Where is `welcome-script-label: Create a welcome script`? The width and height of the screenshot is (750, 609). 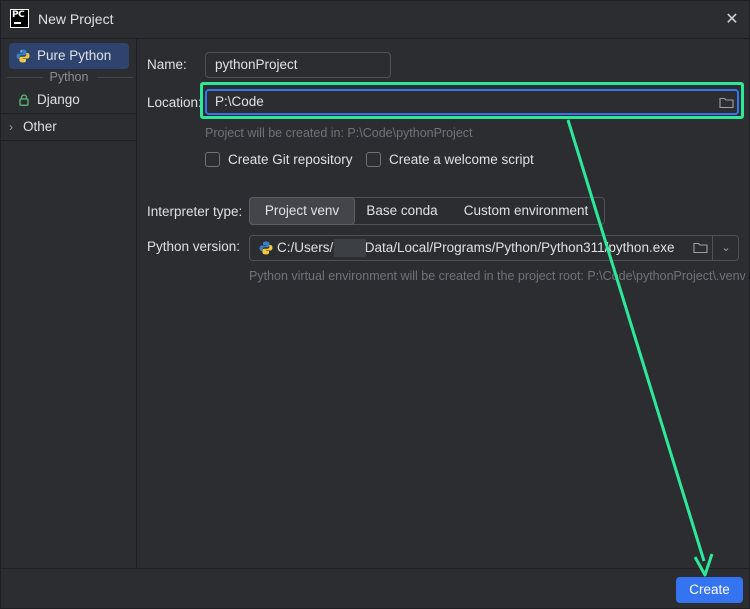
welcome-script-label: Create a welcome script is located at coordinates (461, 159).